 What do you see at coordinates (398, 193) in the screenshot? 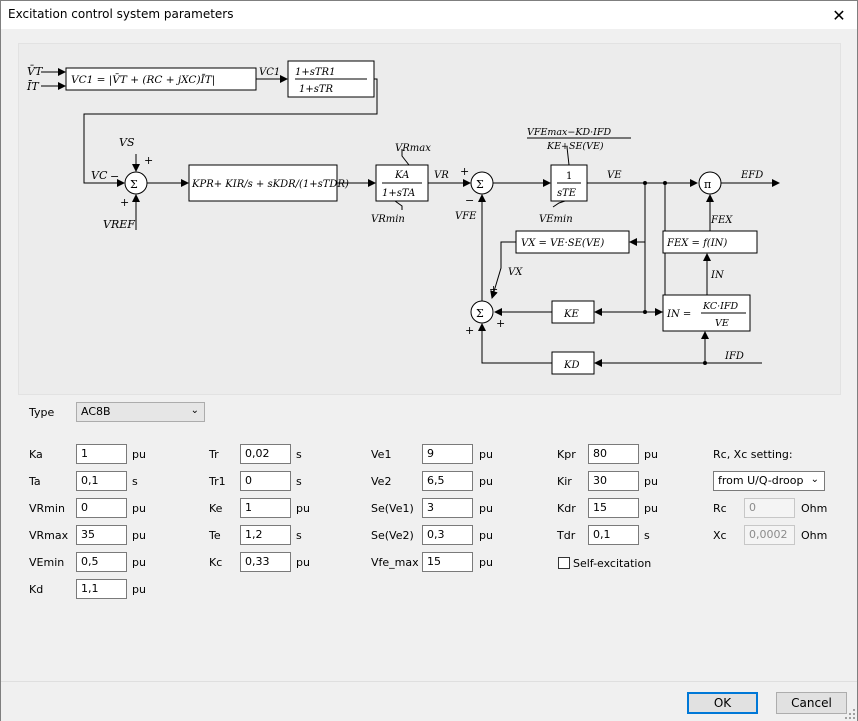
I see `ka-denominator: 1+sTA` at bounding box center [398, 193].